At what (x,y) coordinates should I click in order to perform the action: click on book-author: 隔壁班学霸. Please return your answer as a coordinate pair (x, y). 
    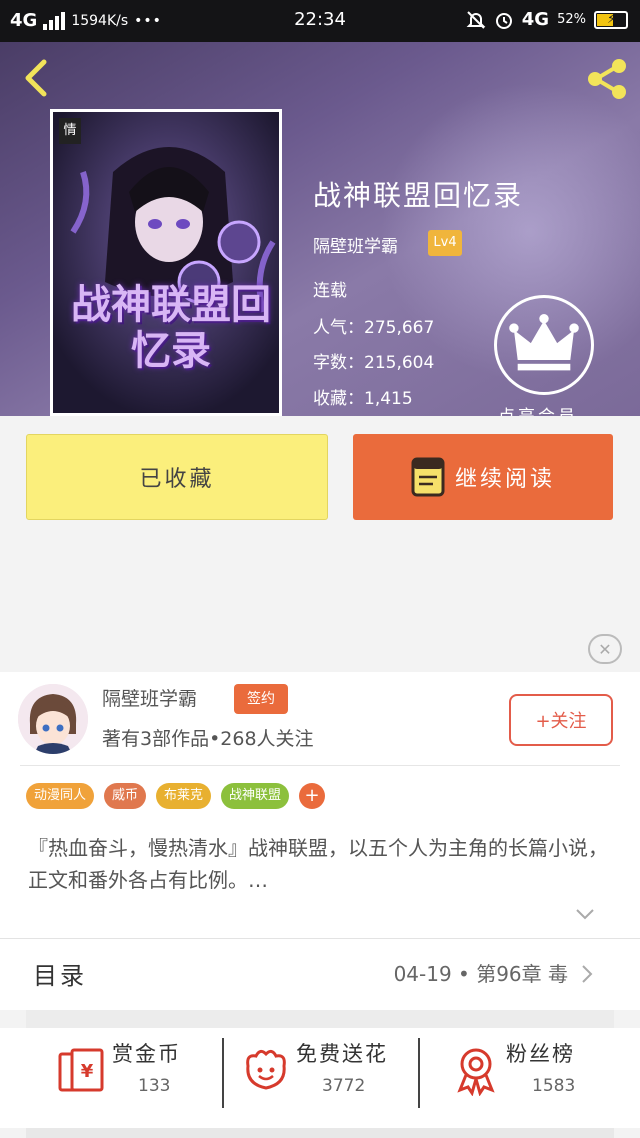
    Looking at the image, I should click on (355, 244).